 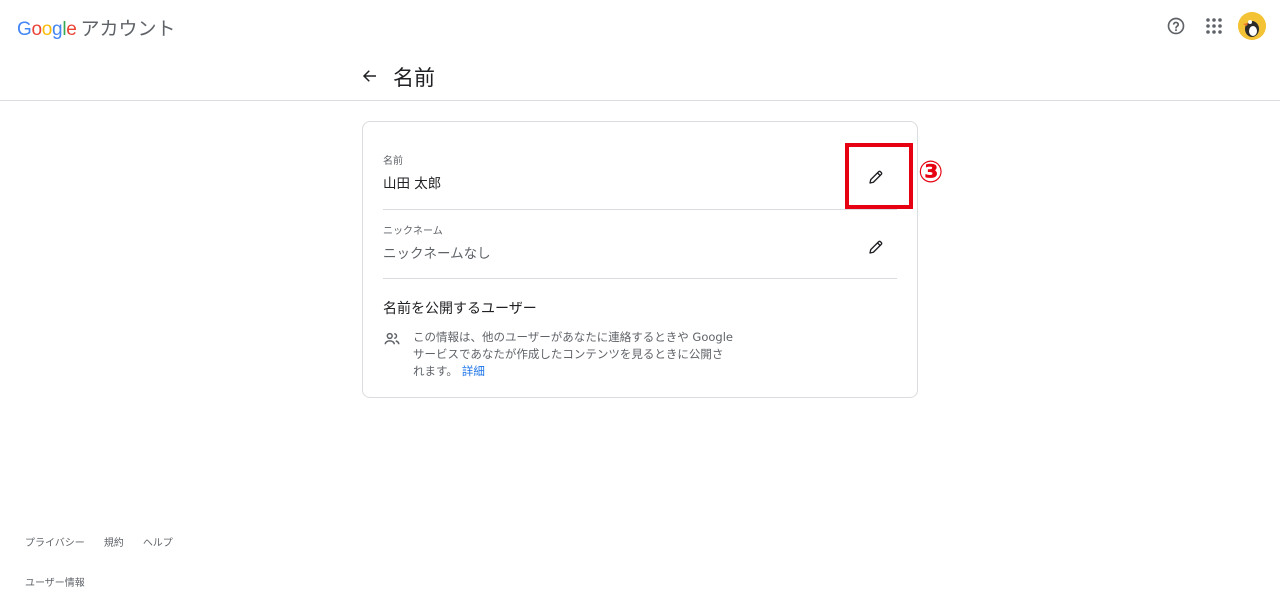 What do you see at coordinates (114, 541) in the screenshot?
I see `terms-link: 規約` at bounding box center [114, 541].